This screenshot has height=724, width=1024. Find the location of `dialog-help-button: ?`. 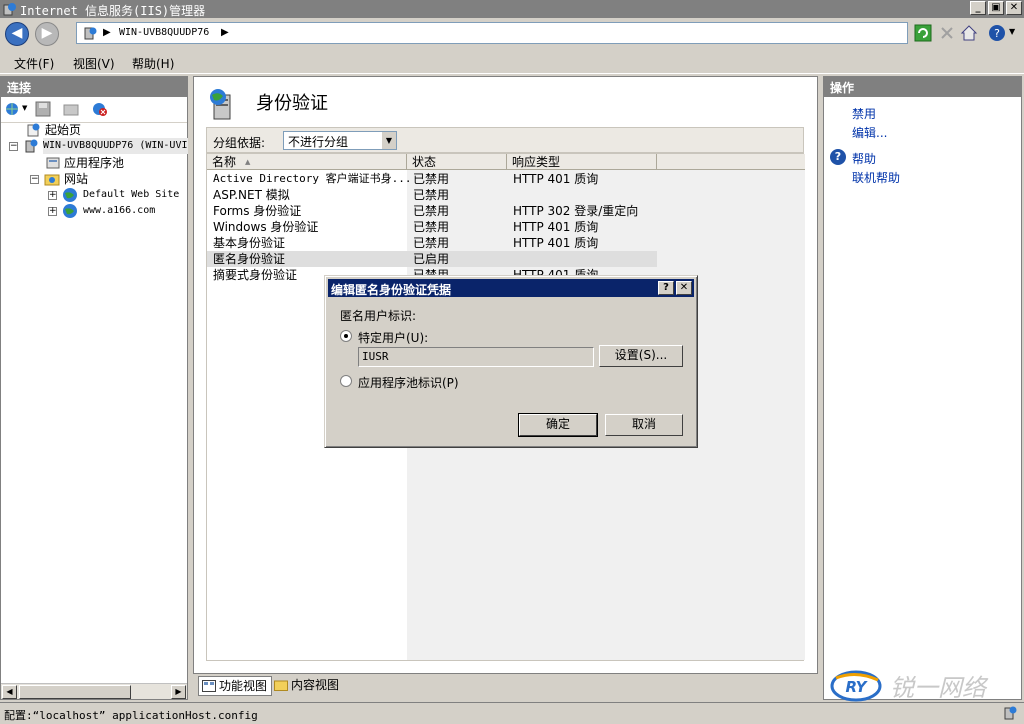

dialog-help-button: ? is located at coordinates (666, 288).